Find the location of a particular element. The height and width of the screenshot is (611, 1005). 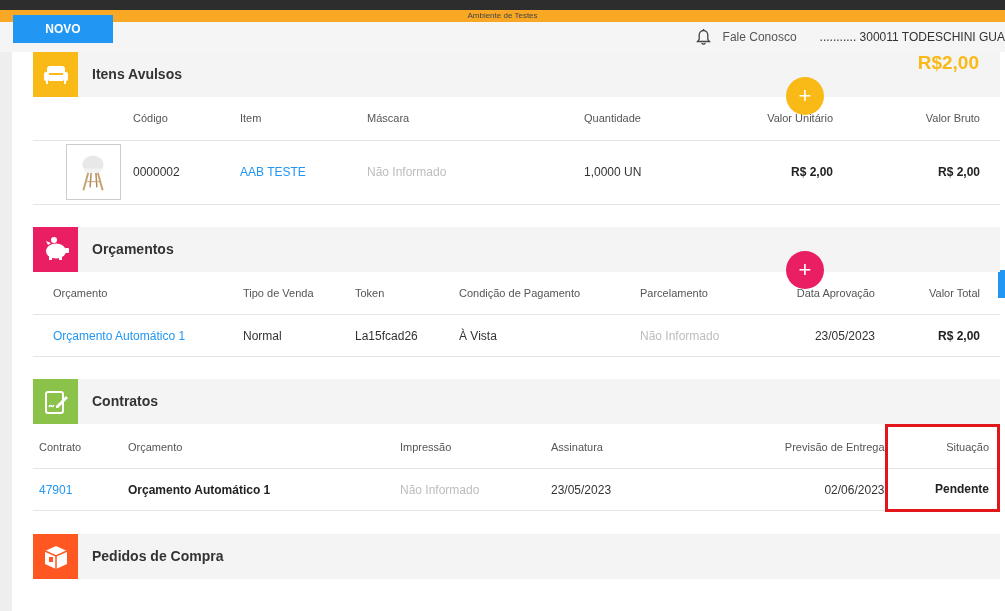

table-cell: À Vista is located at coordinates (478, 335).